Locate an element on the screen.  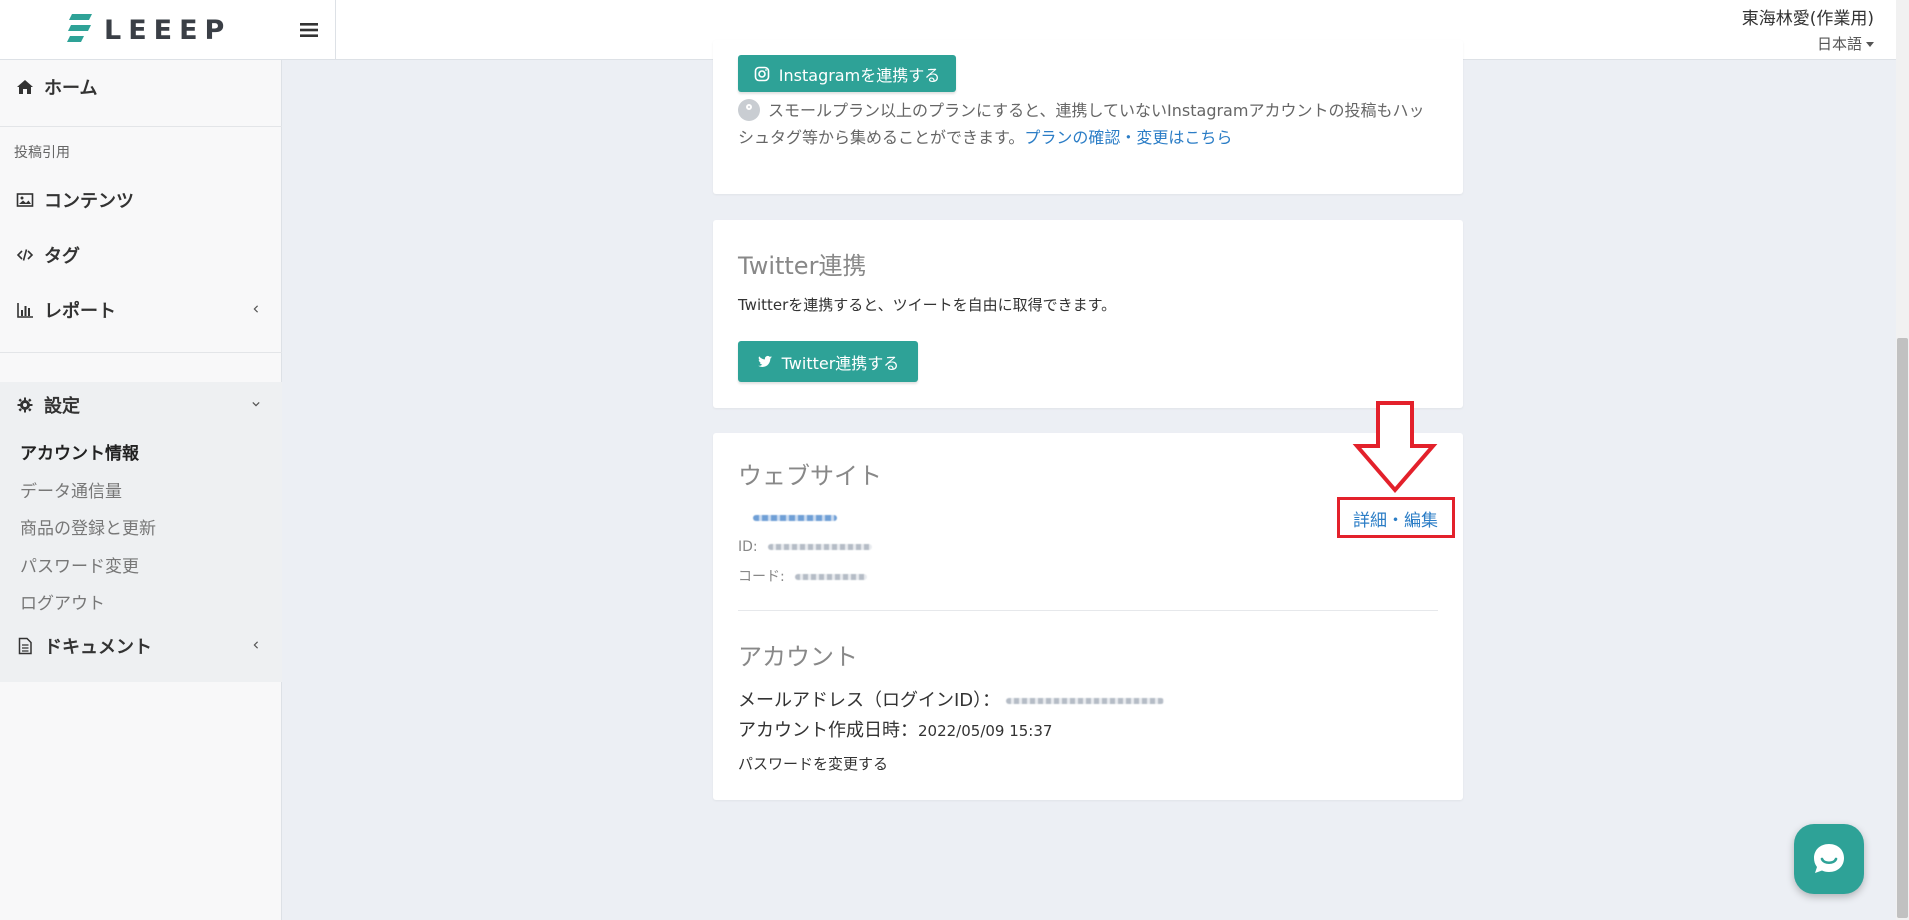
menu-toggle-button is located at coordinates (309, 30).